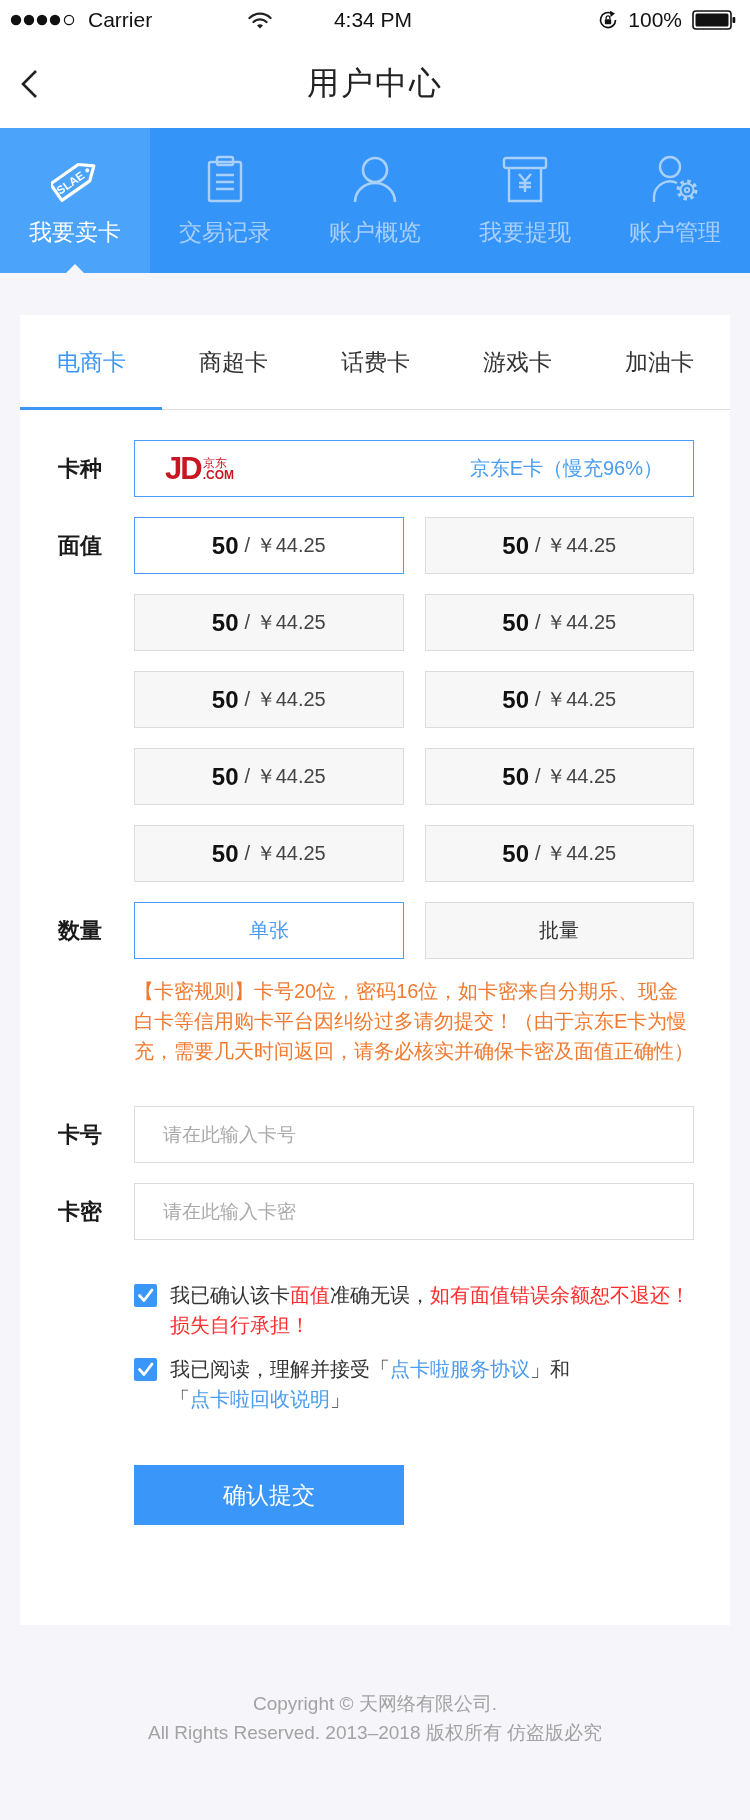  I want to click on time-text: 4:34 PM, so click(373, 20).